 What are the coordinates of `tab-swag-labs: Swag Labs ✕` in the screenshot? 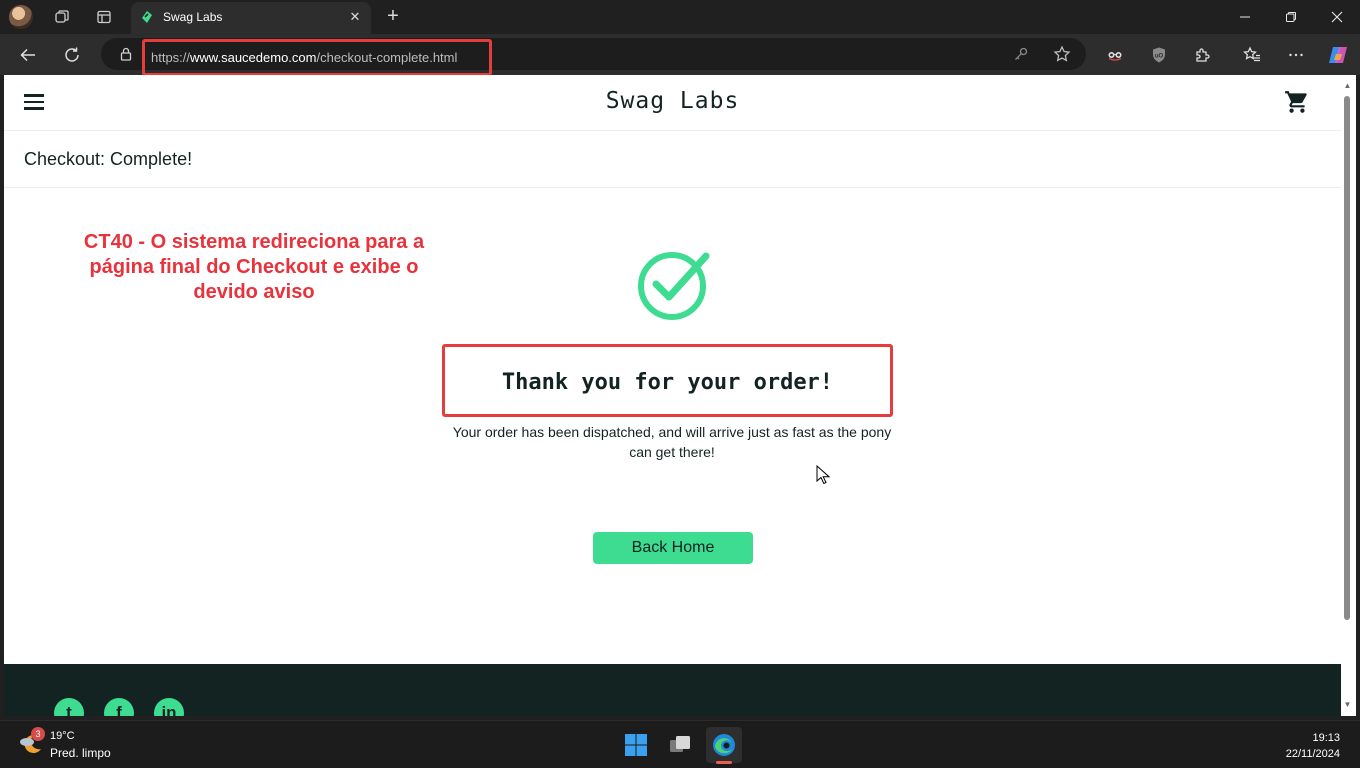 It's located at (251, 18).